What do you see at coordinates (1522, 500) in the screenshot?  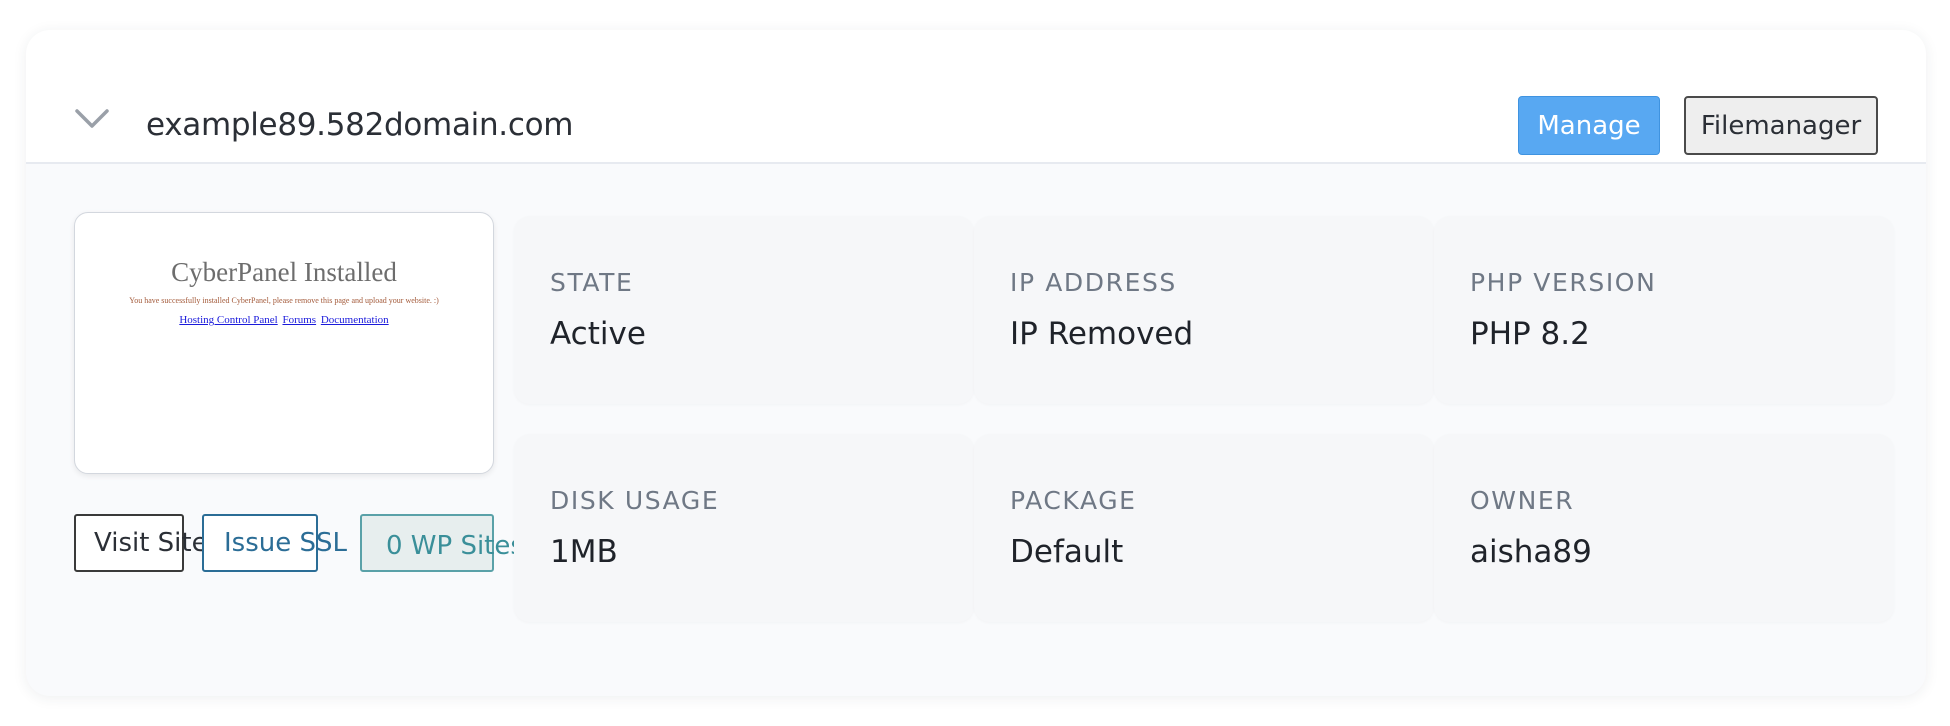 I see `owner-label: OWNER` at bounding box center [1522, 500].